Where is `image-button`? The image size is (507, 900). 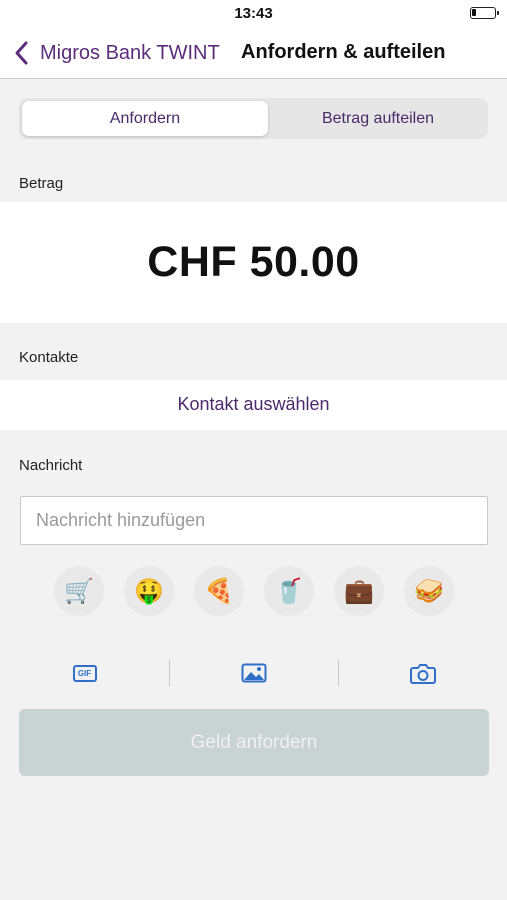
image-button is located at coordinates (253, 673).